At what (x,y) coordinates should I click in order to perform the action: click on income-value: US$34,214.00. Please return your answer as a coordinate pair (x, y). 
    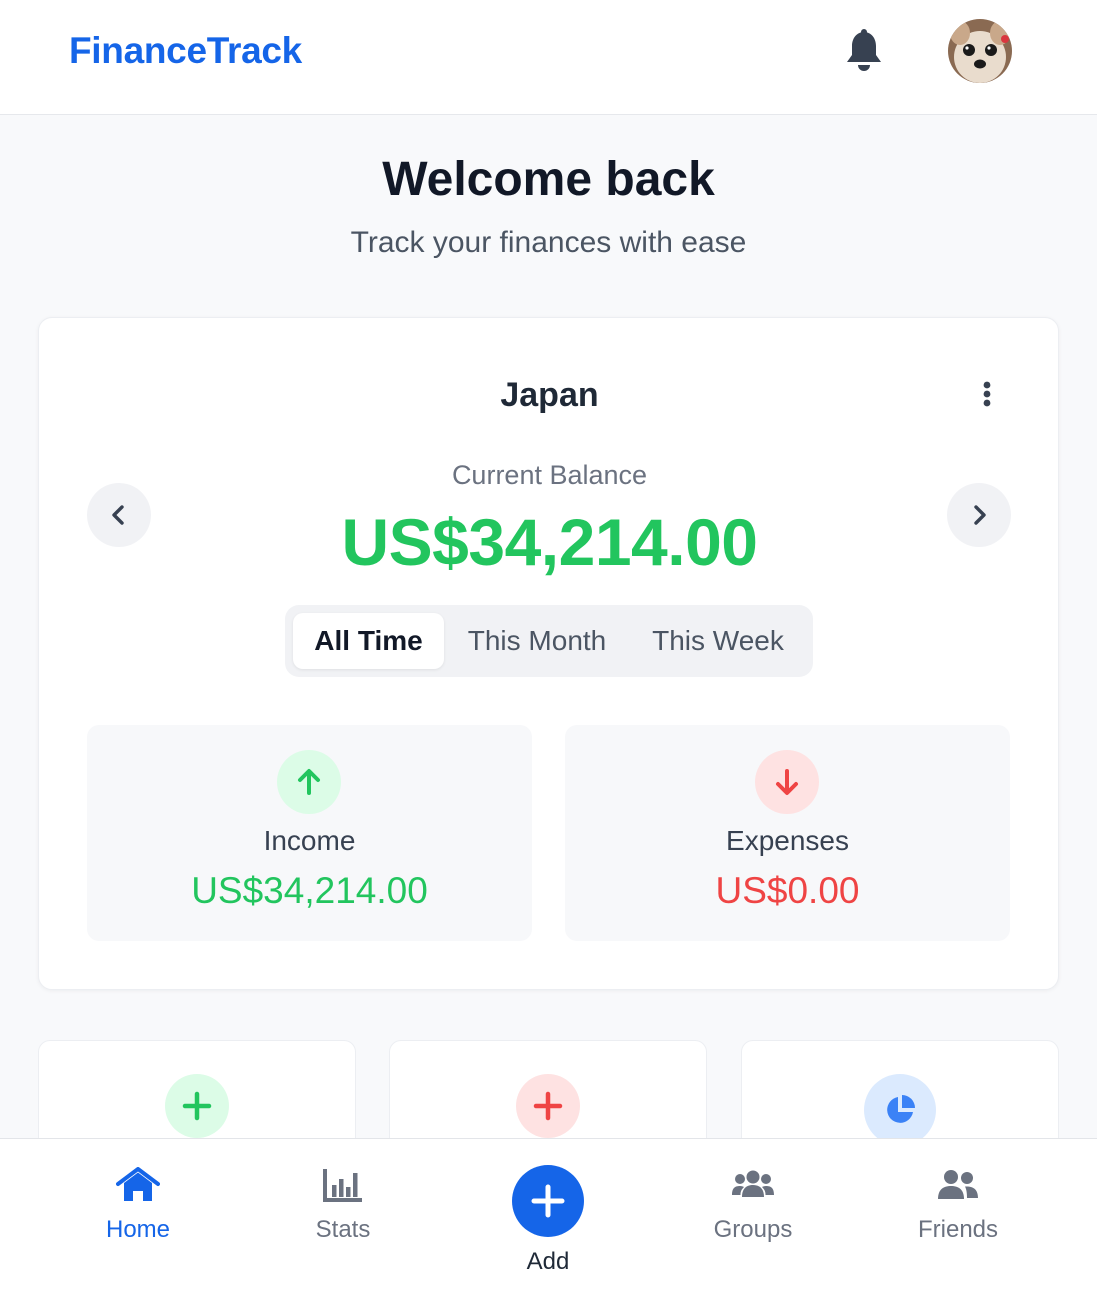
    Looking at the image, I should click on (309, 890).